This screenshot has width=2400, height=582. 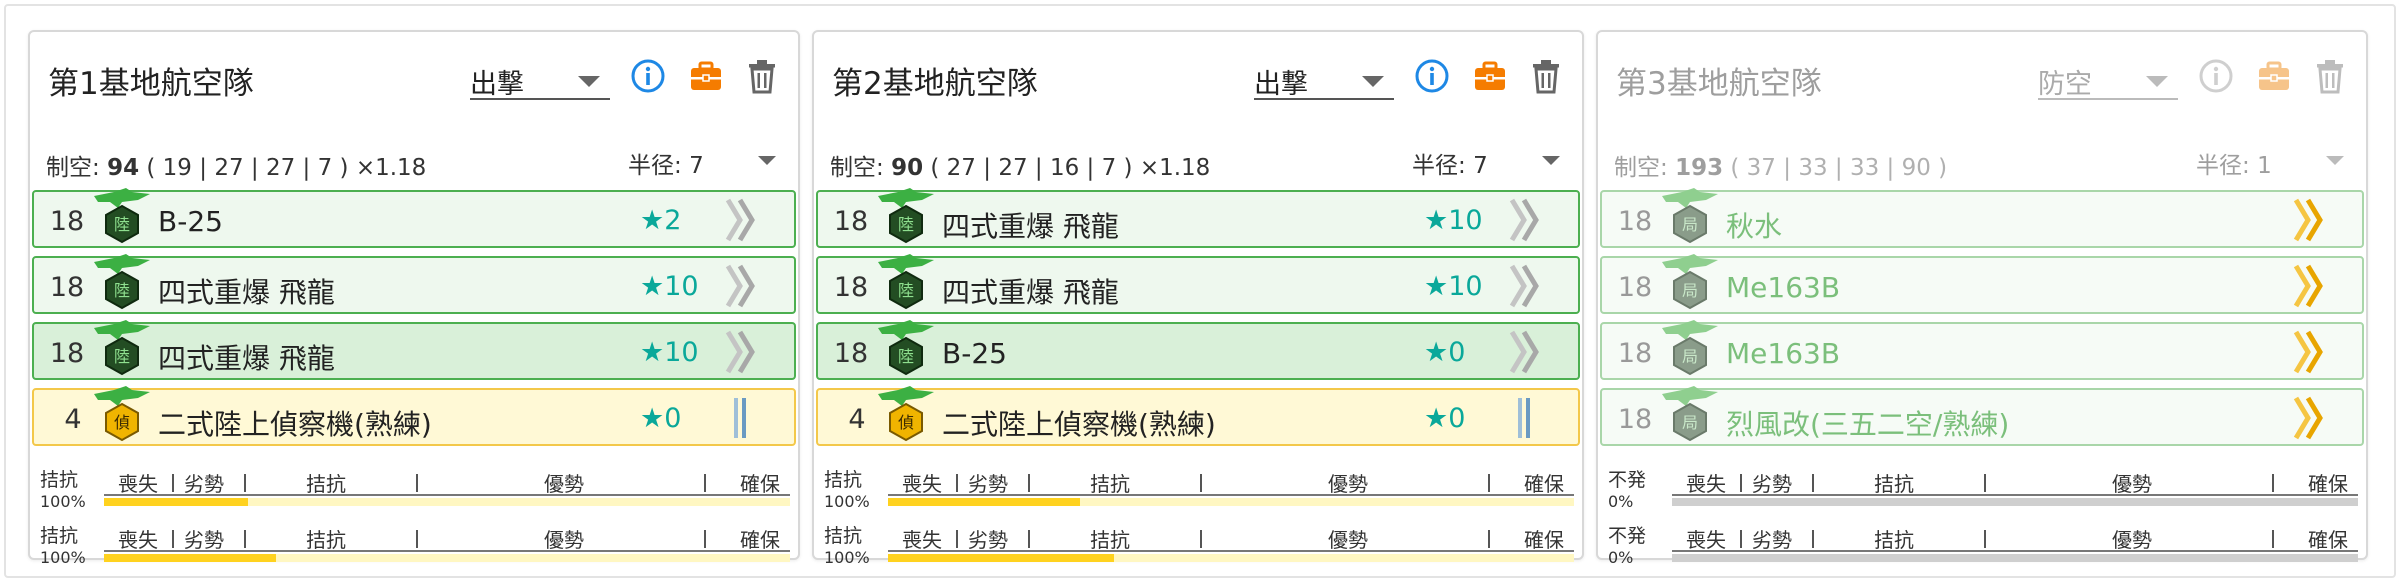 I want to click on equipment-slot: 18 局 烈風改(三五二空/熟練), so click(x=1982, y=416).